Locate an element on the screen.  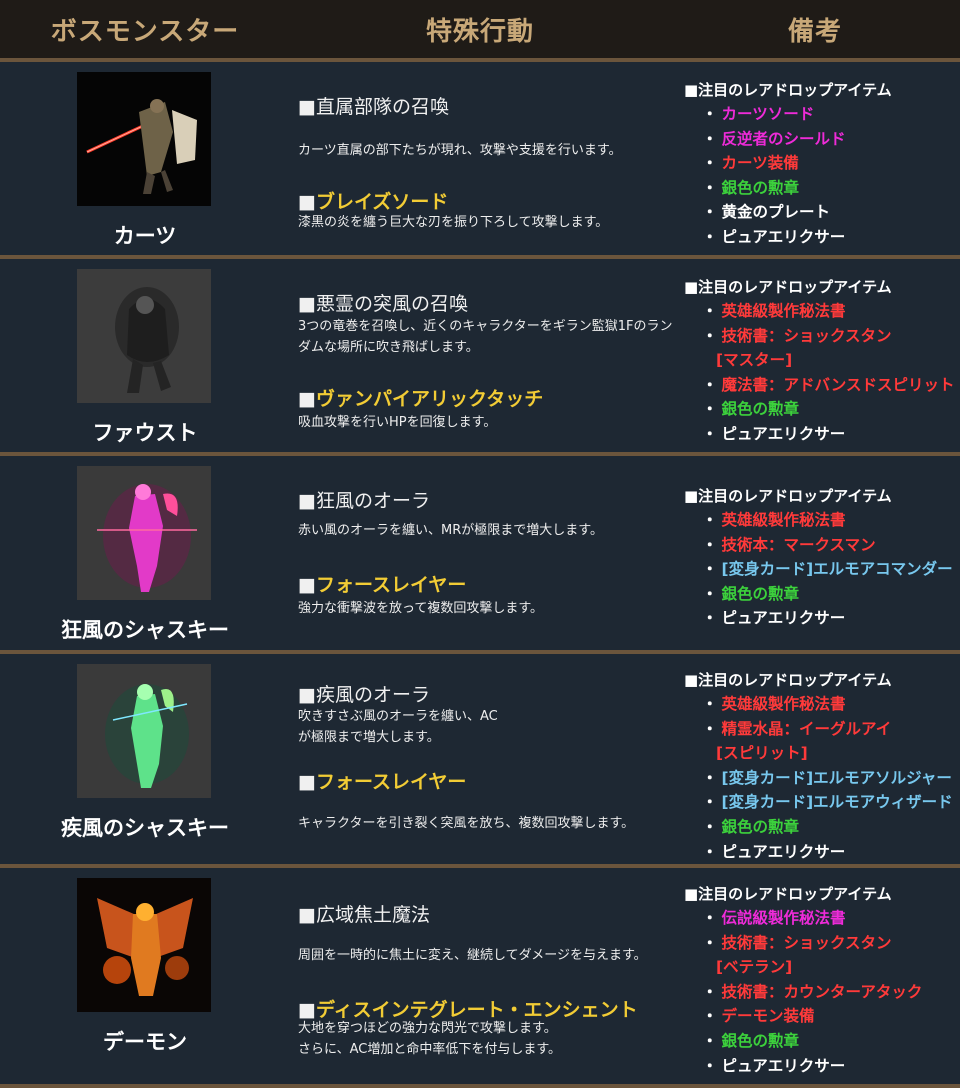
drop-item: ・技術書：カウンターアタック is located at coordinates (812, 992).